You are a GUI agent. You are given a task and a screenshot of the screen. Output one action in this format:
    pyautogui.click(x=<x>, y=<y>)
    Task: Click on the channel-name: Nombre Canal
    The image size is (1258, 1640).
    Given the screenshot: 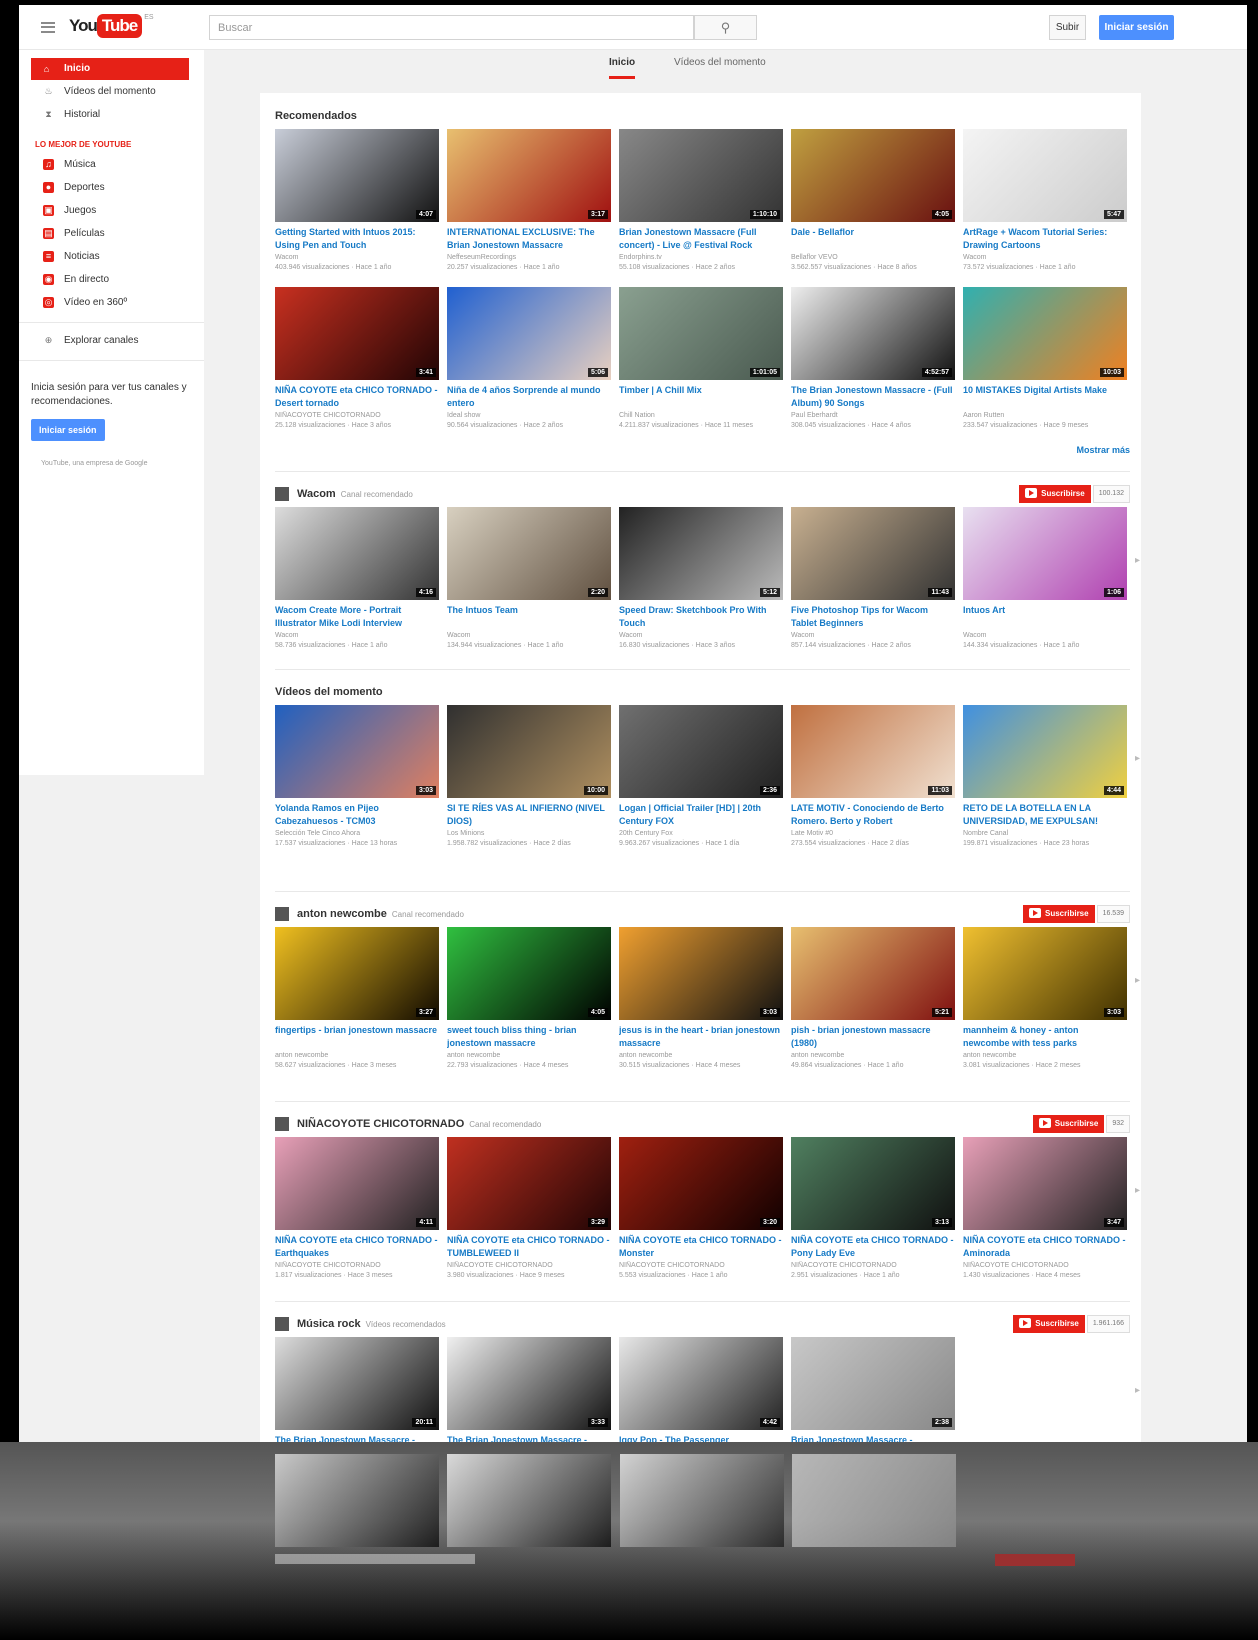 What is the action you would take?
    pyautogui.click(x=1045, y=834)
    